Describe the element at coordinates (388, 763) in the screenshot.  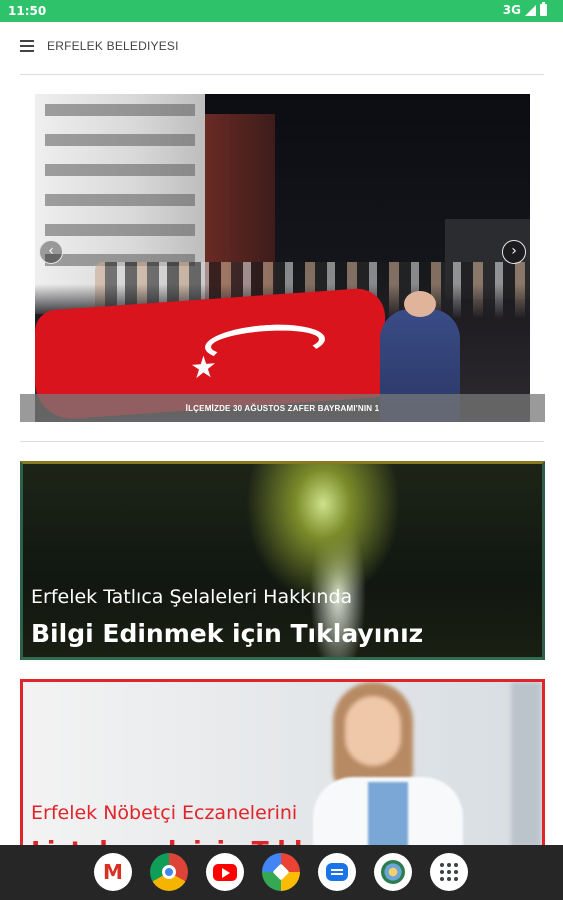
I see `pharmacist-image` at that location.